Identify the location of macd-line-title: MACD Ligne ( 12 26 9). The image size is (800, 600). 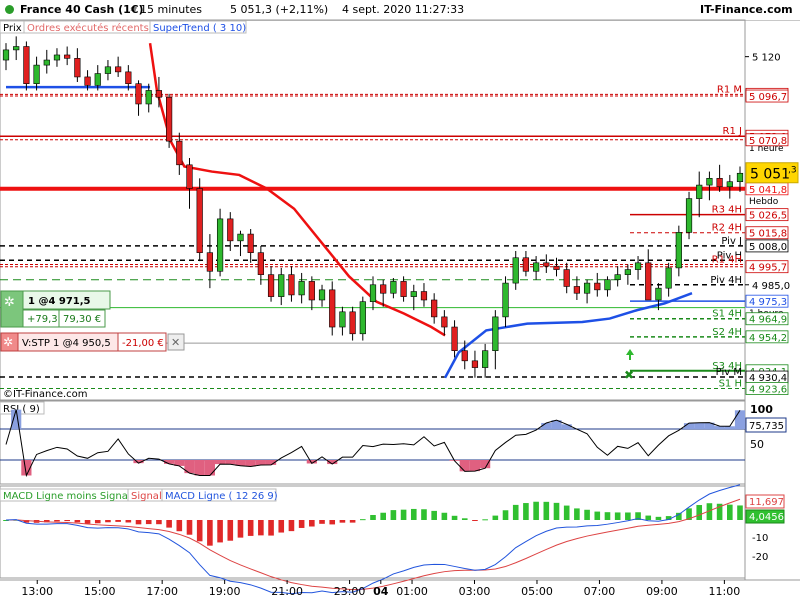
(221, 496).